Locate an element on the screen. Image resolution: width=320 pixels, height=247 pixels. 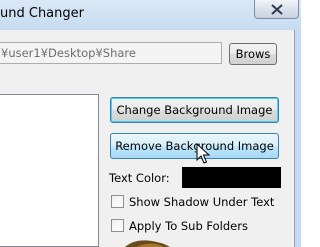
change-background-button: Change Background Image is located at coordinates (194, 110).